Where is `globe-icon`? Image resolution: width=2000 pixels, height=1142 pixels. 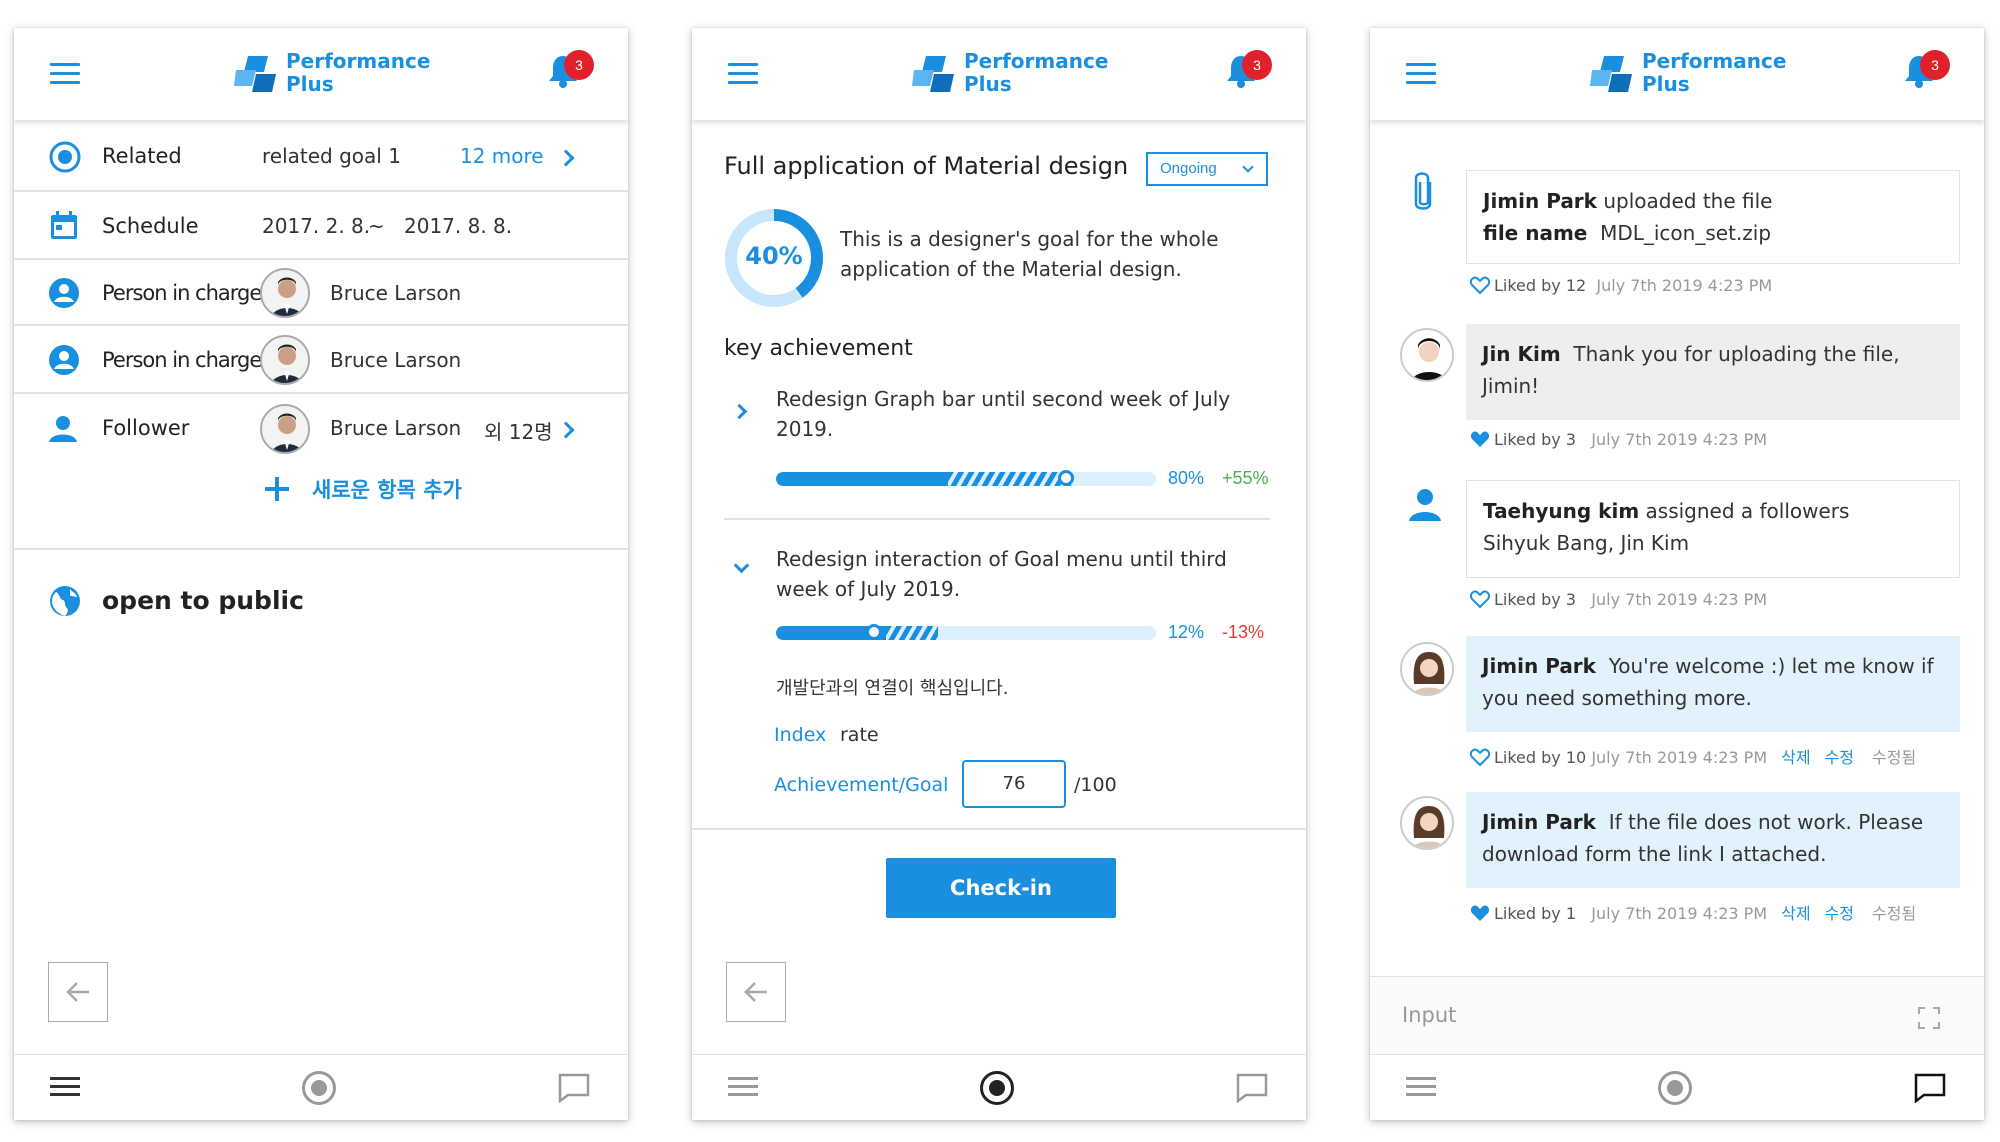
globe-icon is located at coordinates (65, 601).